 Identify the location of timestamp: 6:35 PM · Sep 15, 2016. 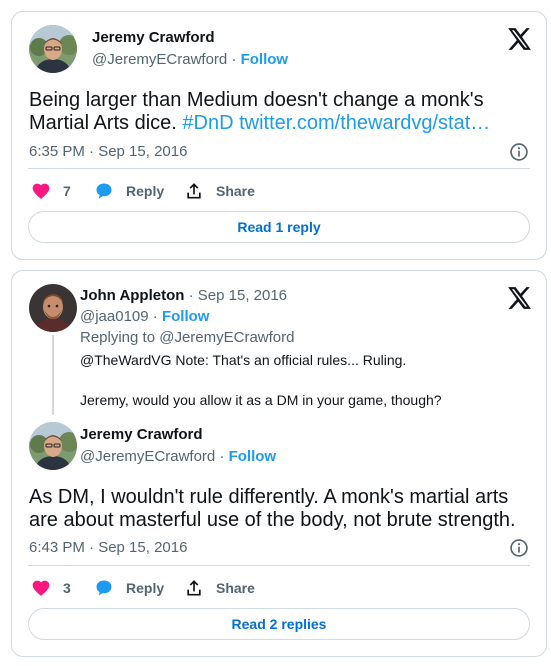
(108, 151).